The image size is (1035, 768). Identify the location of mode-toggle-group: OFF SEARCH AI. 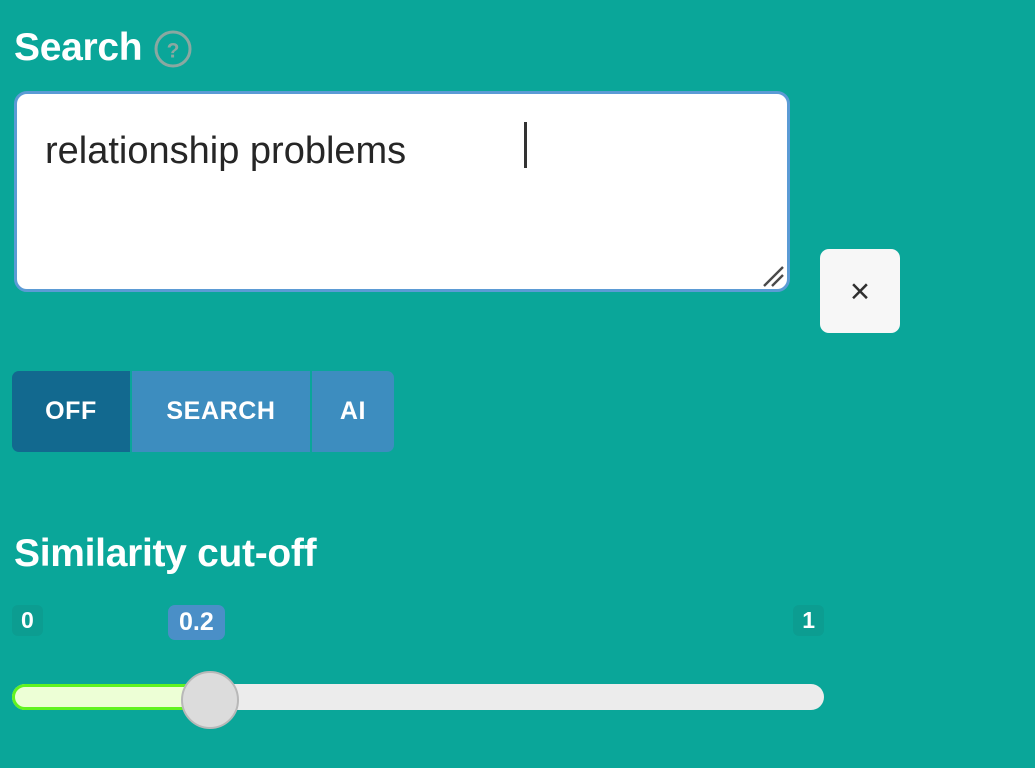
(203, 411).